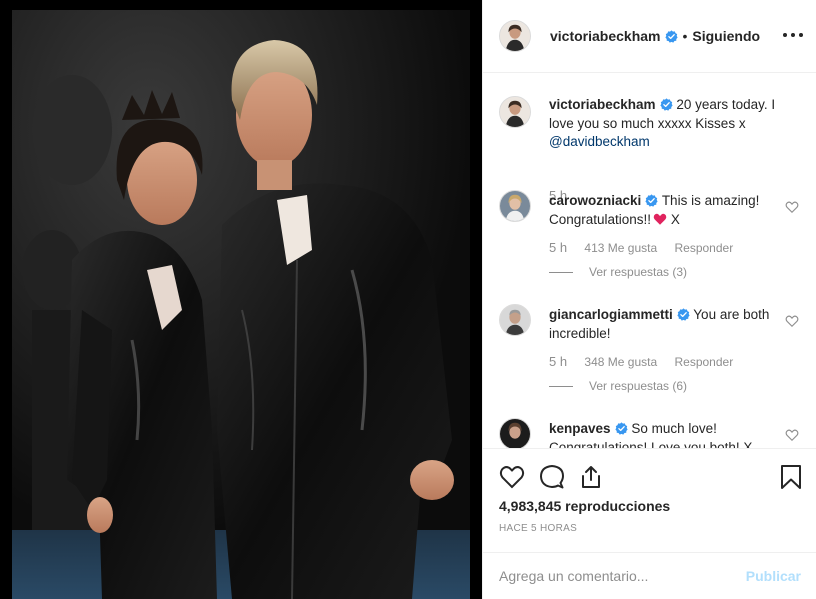 The image size is (816, 599). What do you see at coordinates (660, 219) in the screenshot?
I see `red-heart-emoji` at bounding box center [660, 219].